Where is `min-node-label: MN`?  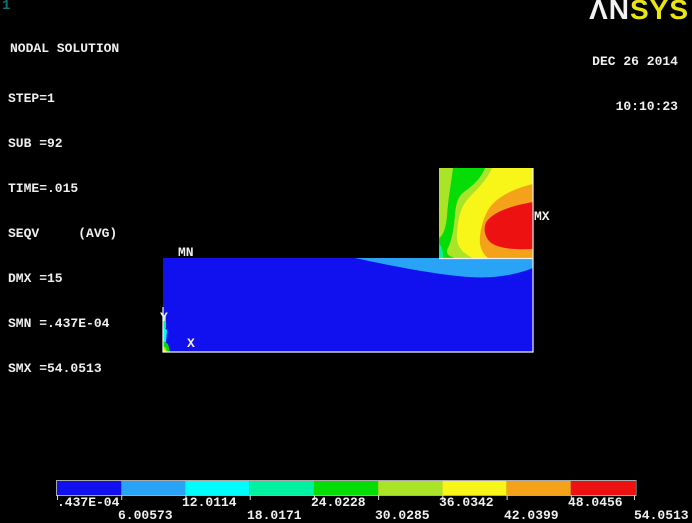
min-node-label: MN is located at coordinates (186, 252).